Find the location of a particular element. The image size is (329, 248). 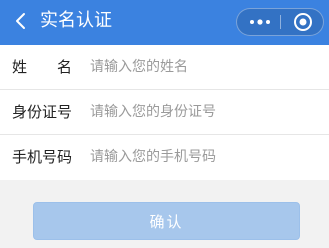

back-button is located at coordinates (21, 21).